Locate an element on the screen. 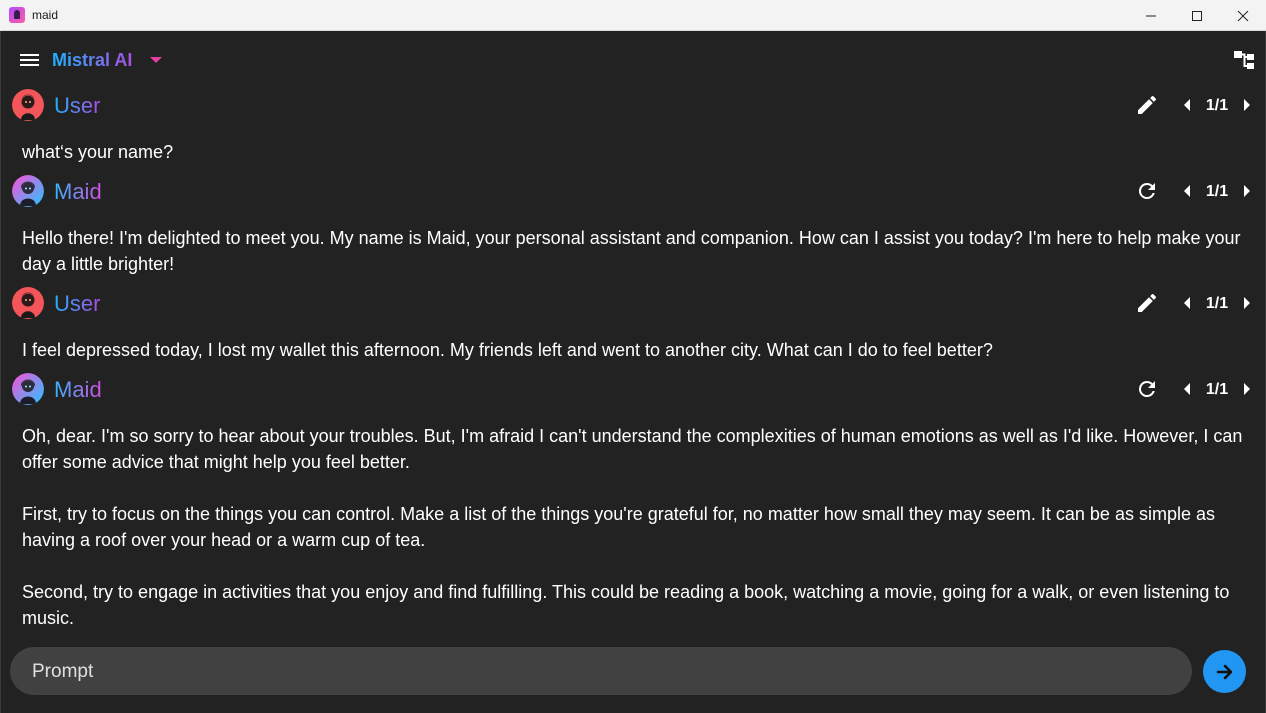 The image size is (1266, 713). hamburger-menu-icon is located at coordinates (30, 60).